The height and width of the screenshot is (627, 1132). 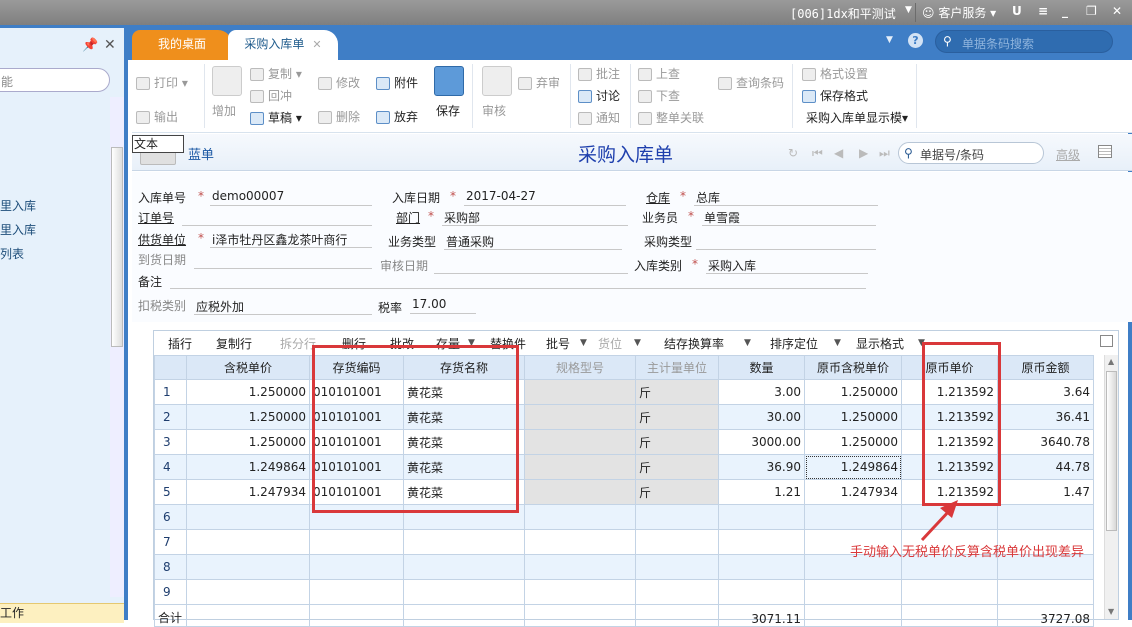 What do you see at coordinates (339, 82) in the screenshot?
I see `modify-button: 修改` at bounding box center [339, 82].